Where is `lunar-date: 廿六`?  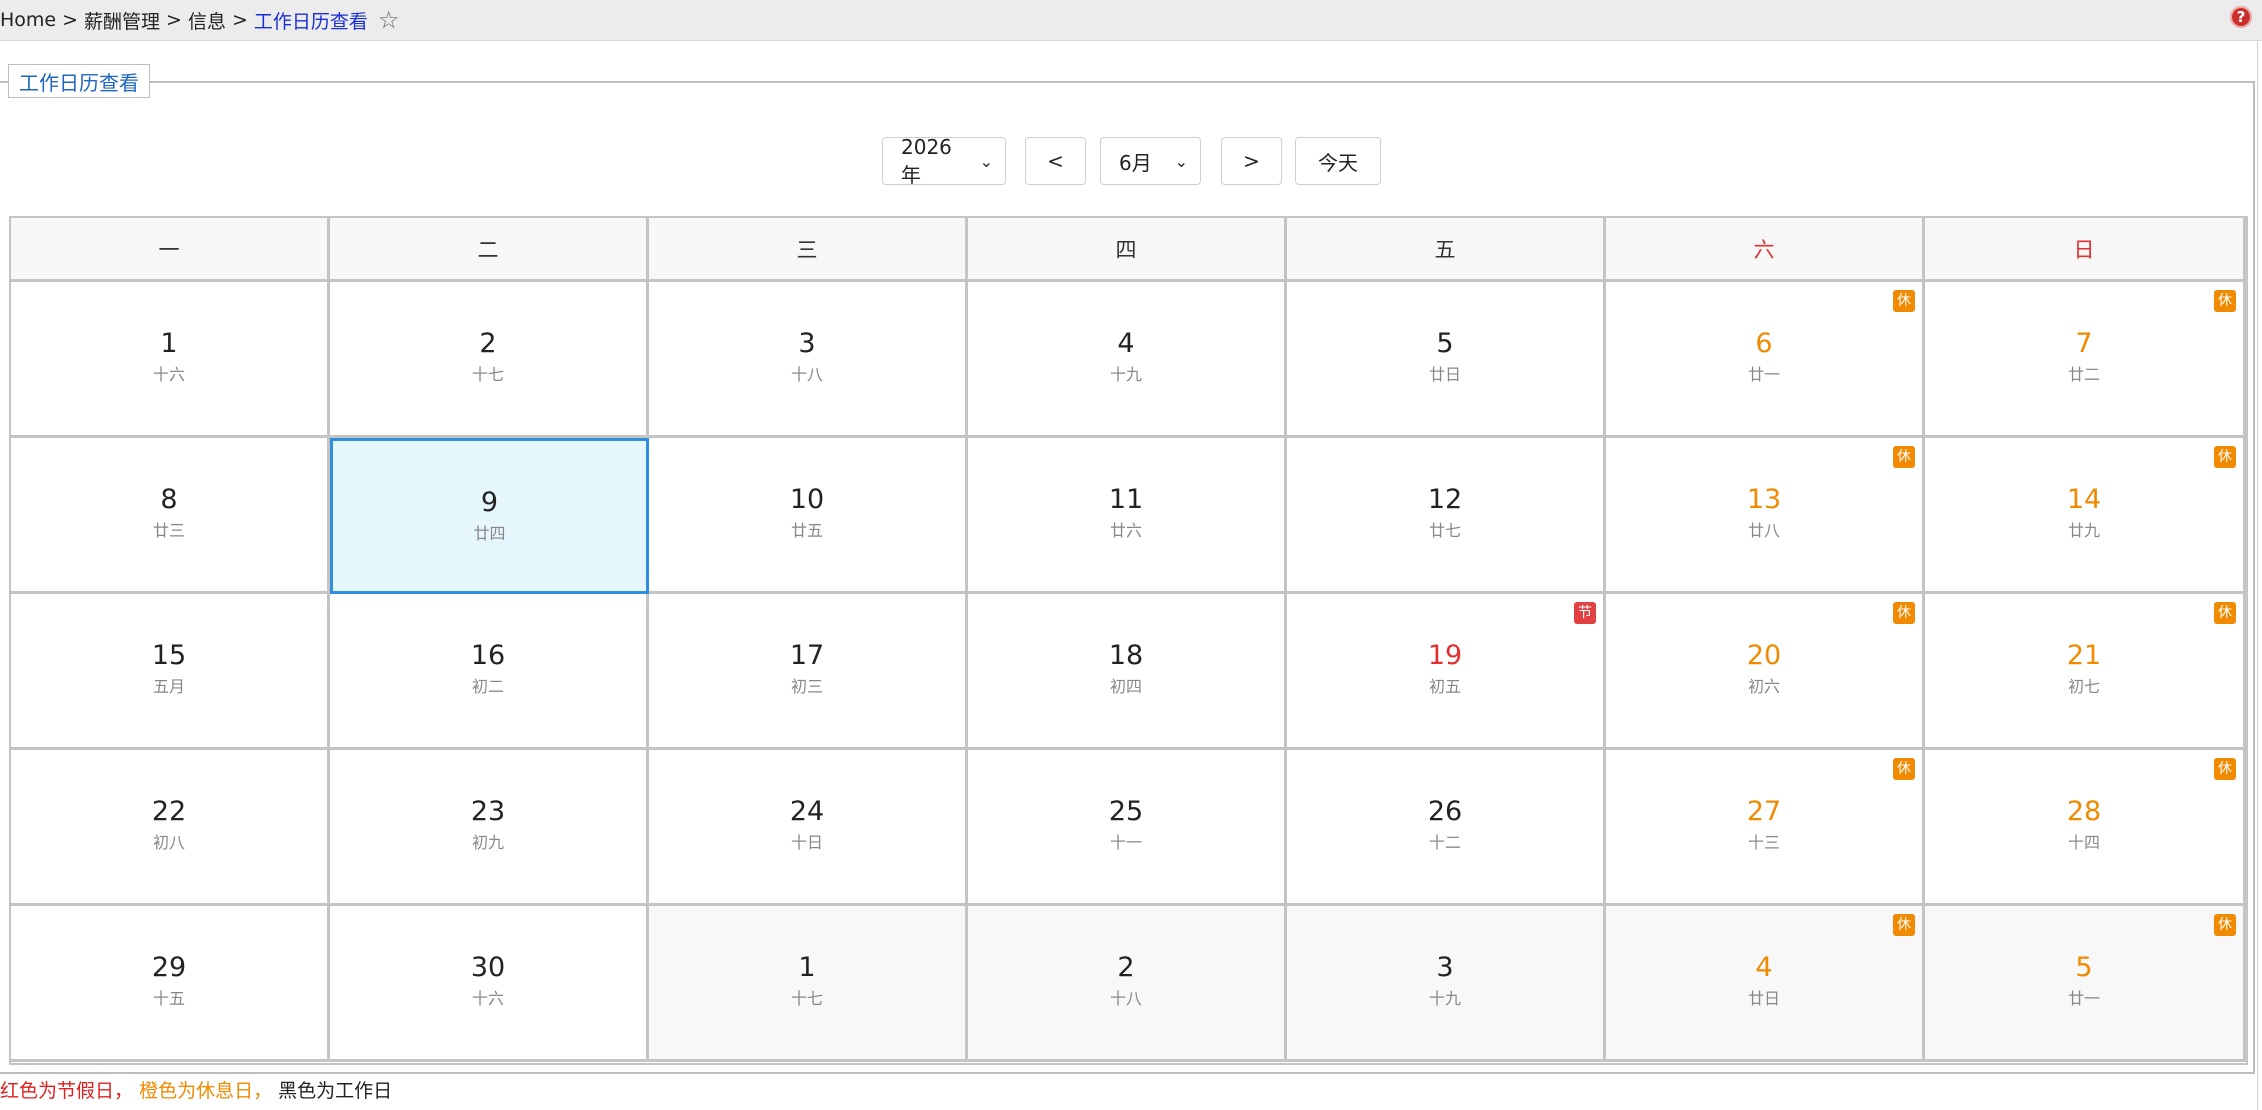 lunar-date: 廿六 is located at coordinates (1125, 530).